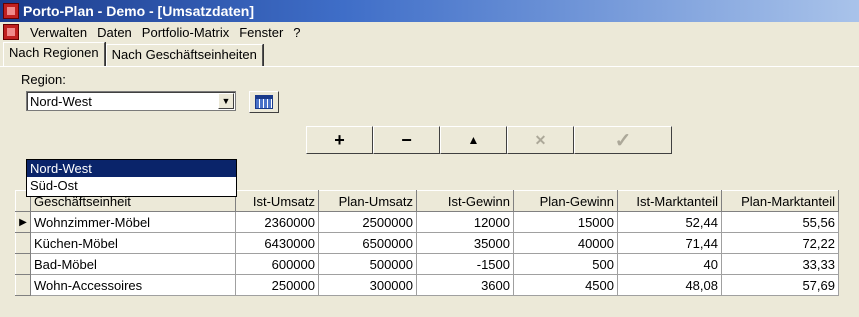 The height and width of the screenshot is (317, 859). Describe the element at coordinates (54, 54) in the screenshot. I see `tab-nach-regionen: Nach Regionen` at that location.